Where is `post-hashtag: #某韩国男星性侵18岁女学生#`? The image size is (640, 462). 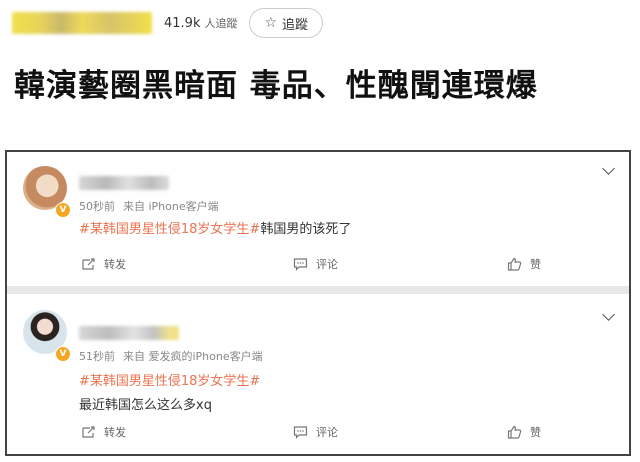 post-hashtag: #某韩国男星性侵18岁女学生# is located at coordinates (169, 379).